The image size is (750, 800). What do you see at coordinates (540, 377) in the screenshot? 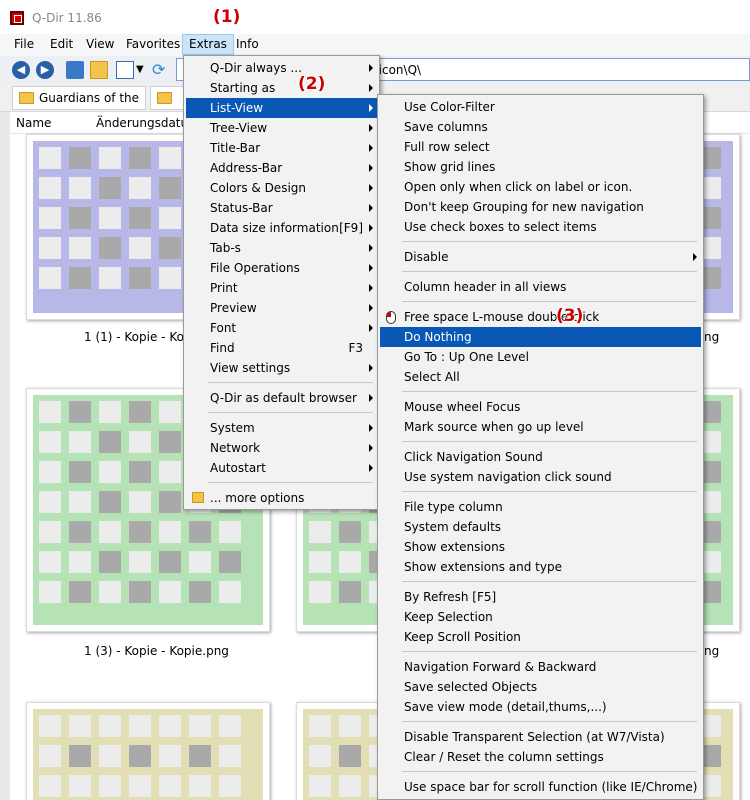
I see `listview-item-select-all: Select All` at bounding box center [540, 377].